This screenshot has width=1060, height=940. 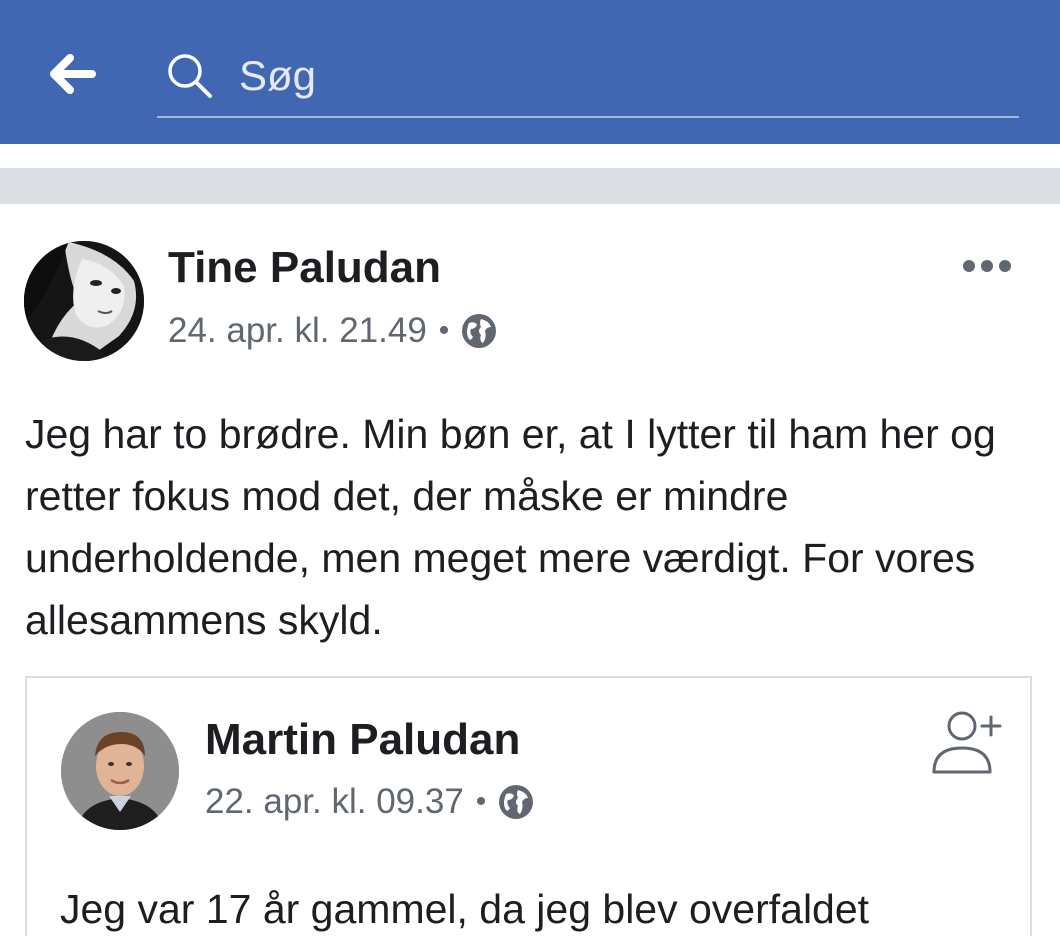 I want to click on shared-author-avatar, so click(x=120, y=771).